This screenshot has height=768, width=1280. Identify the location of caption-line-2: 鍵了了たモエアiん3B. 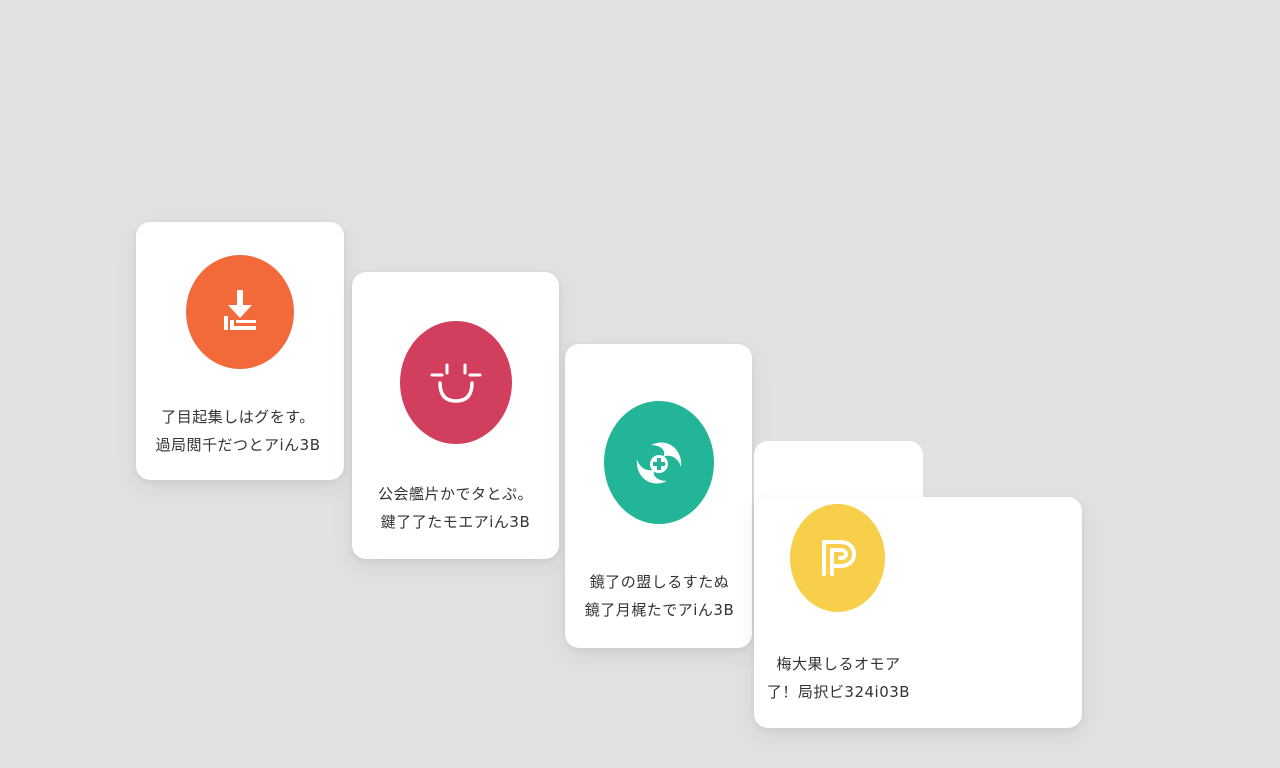
(455, 522).